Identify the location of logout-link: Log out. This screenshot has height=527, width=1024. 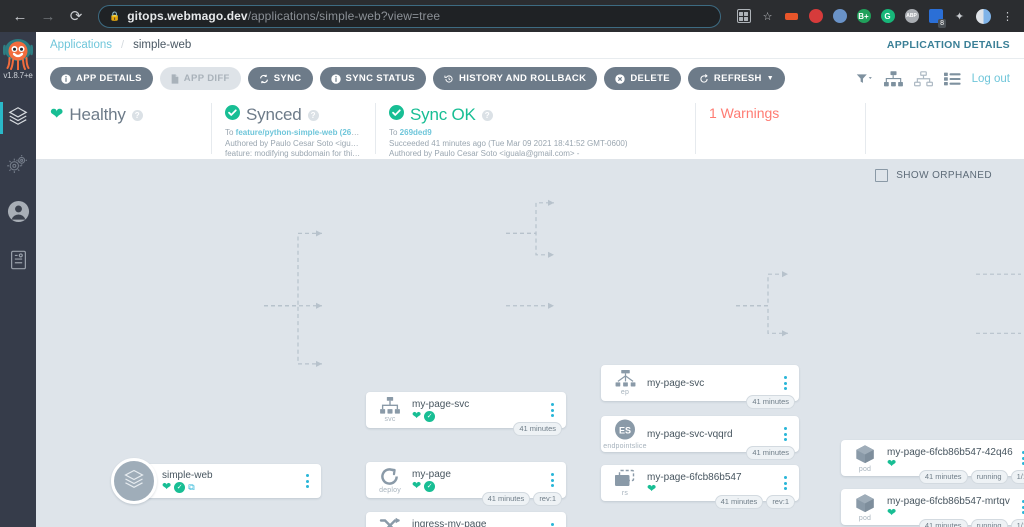
(991, 79).